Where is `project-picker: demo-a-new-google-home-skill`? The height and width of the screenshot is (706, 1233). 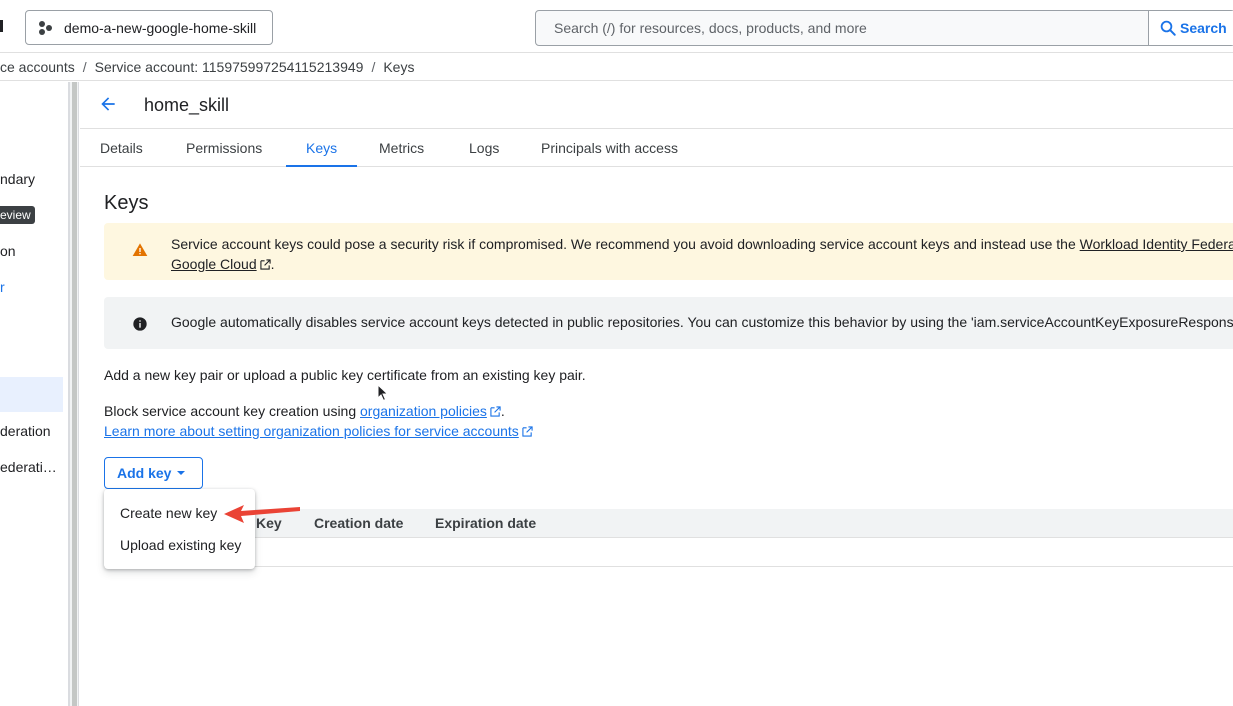 project-picker: demo-a-new-google-home-skill is located at coordinates (149, 27).